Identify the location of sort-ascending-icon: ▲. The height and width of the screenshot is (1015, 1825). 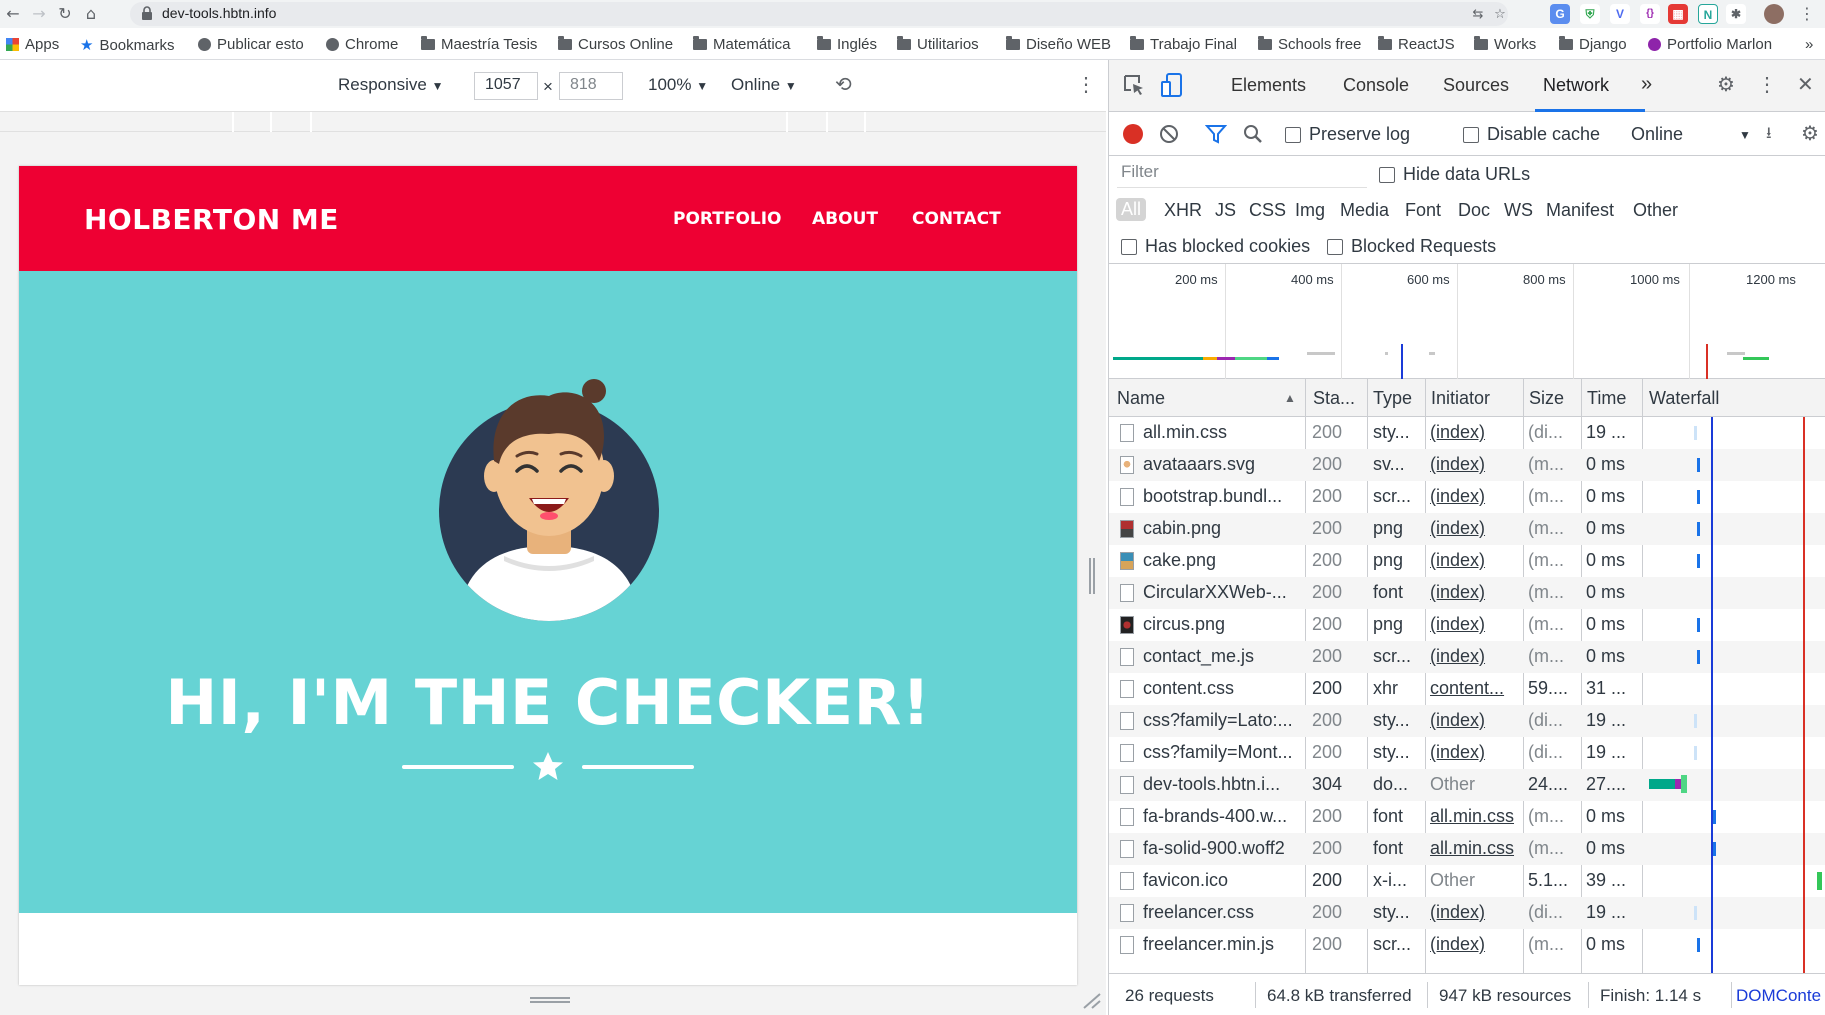
(1290, 398).